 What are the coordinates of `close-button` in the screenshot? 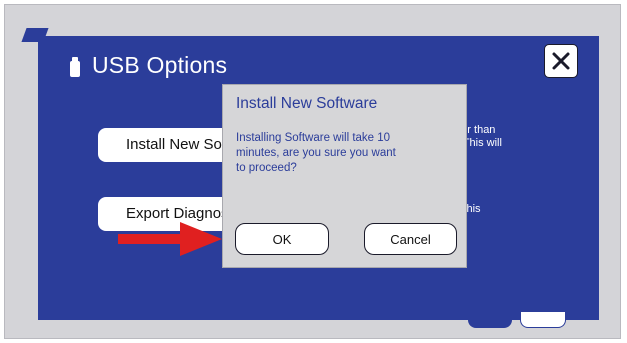 It's located at (561, 61).